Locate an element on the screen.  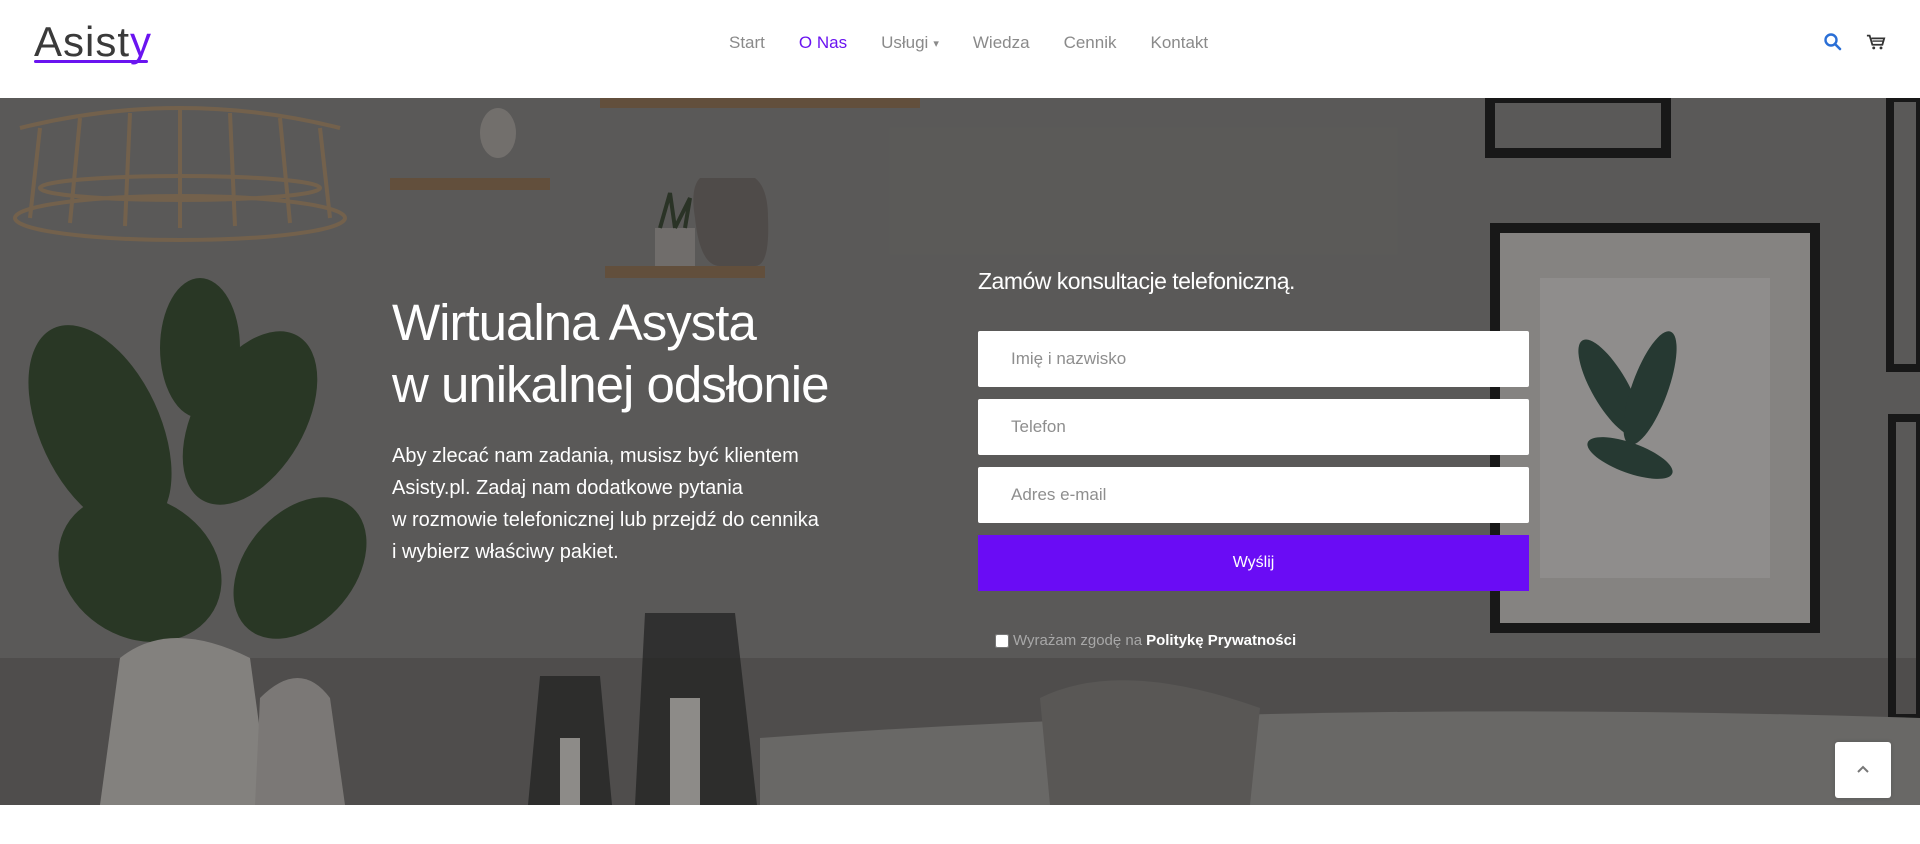
email-field is located at coordinates (1253, 495).